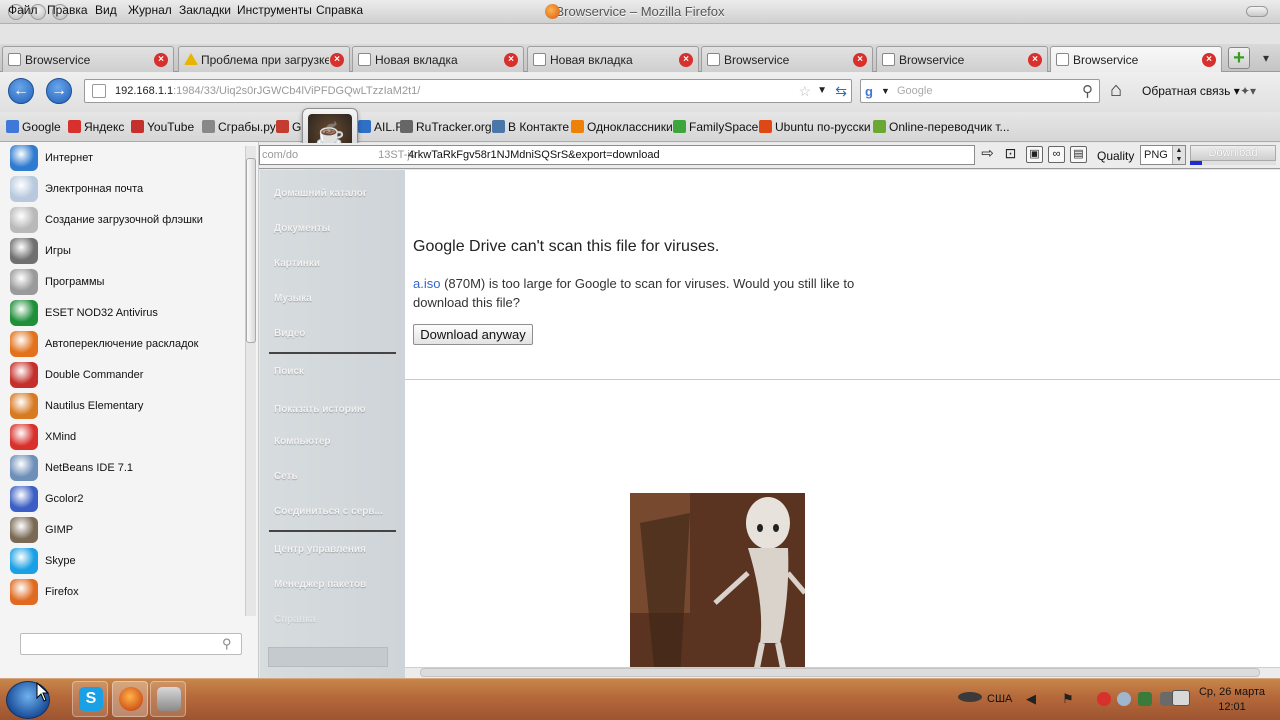  Describe the element at coordinates (290, 127) in the screenshot. I see `bookmark-item: Gr` at that location.